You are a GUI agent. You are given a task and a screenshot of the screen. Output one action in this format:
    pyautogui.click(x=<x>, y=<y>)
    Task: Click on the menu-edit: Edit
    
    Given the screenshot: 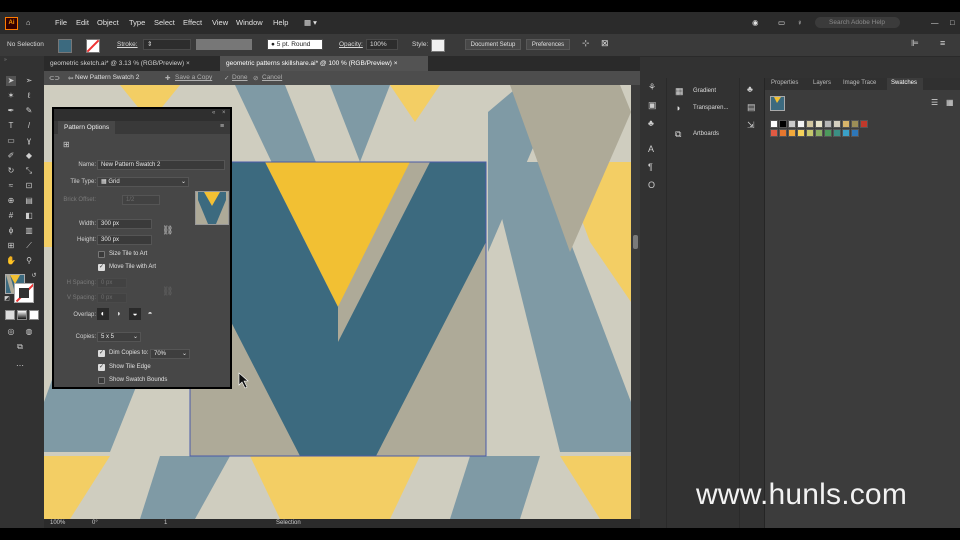 What is the action you would take?
    pyautogui.click(x=82, y=22)
    